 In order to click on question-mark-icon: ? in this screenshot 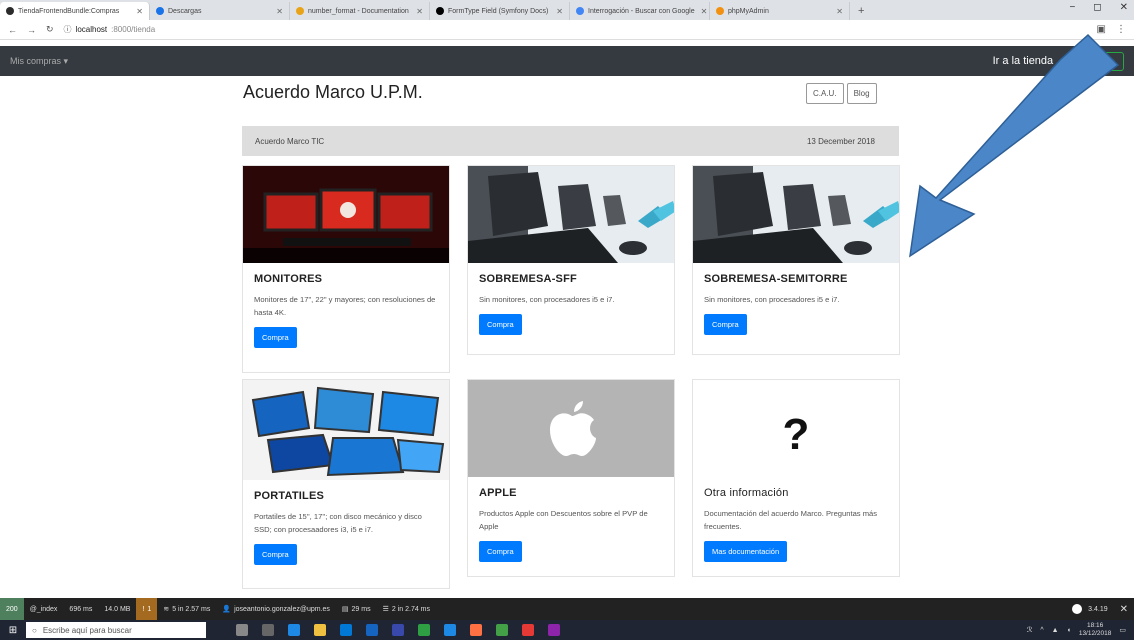, I will do `click(796, 428)`.